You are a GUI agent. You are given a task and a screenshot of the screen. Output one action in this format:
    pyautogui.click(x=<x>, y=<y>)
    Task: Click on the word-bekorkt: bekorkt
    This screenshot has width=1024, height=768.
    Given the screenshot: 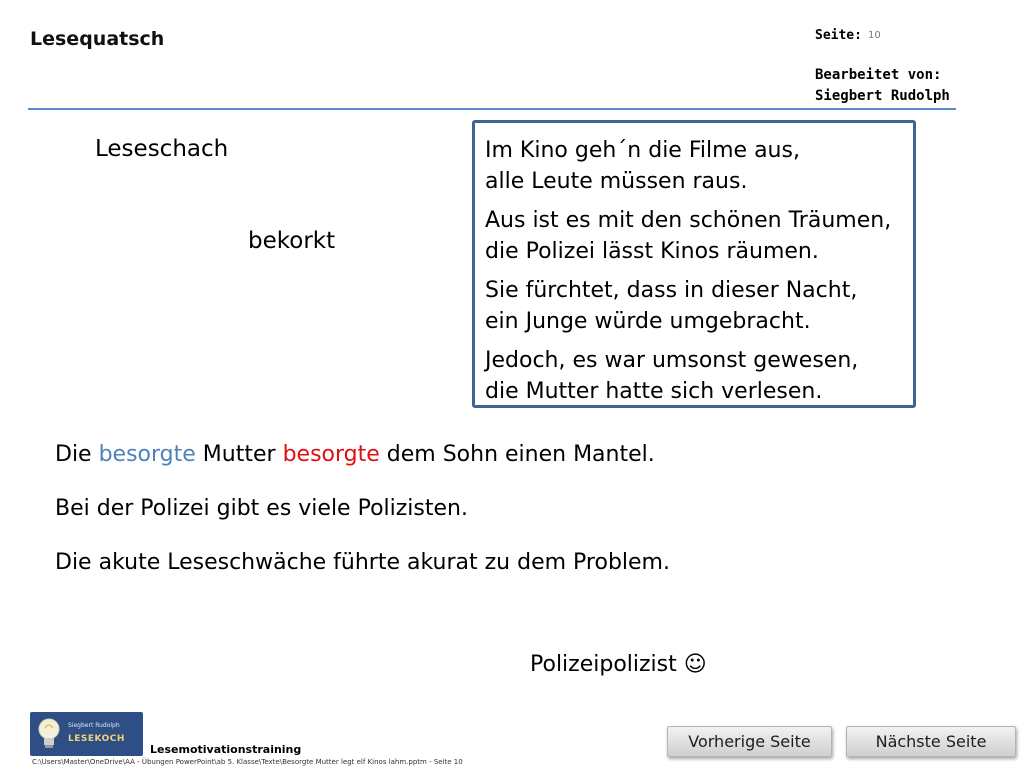 What is the action you would take?
    pyautogui.click(x=292, y=241)
    